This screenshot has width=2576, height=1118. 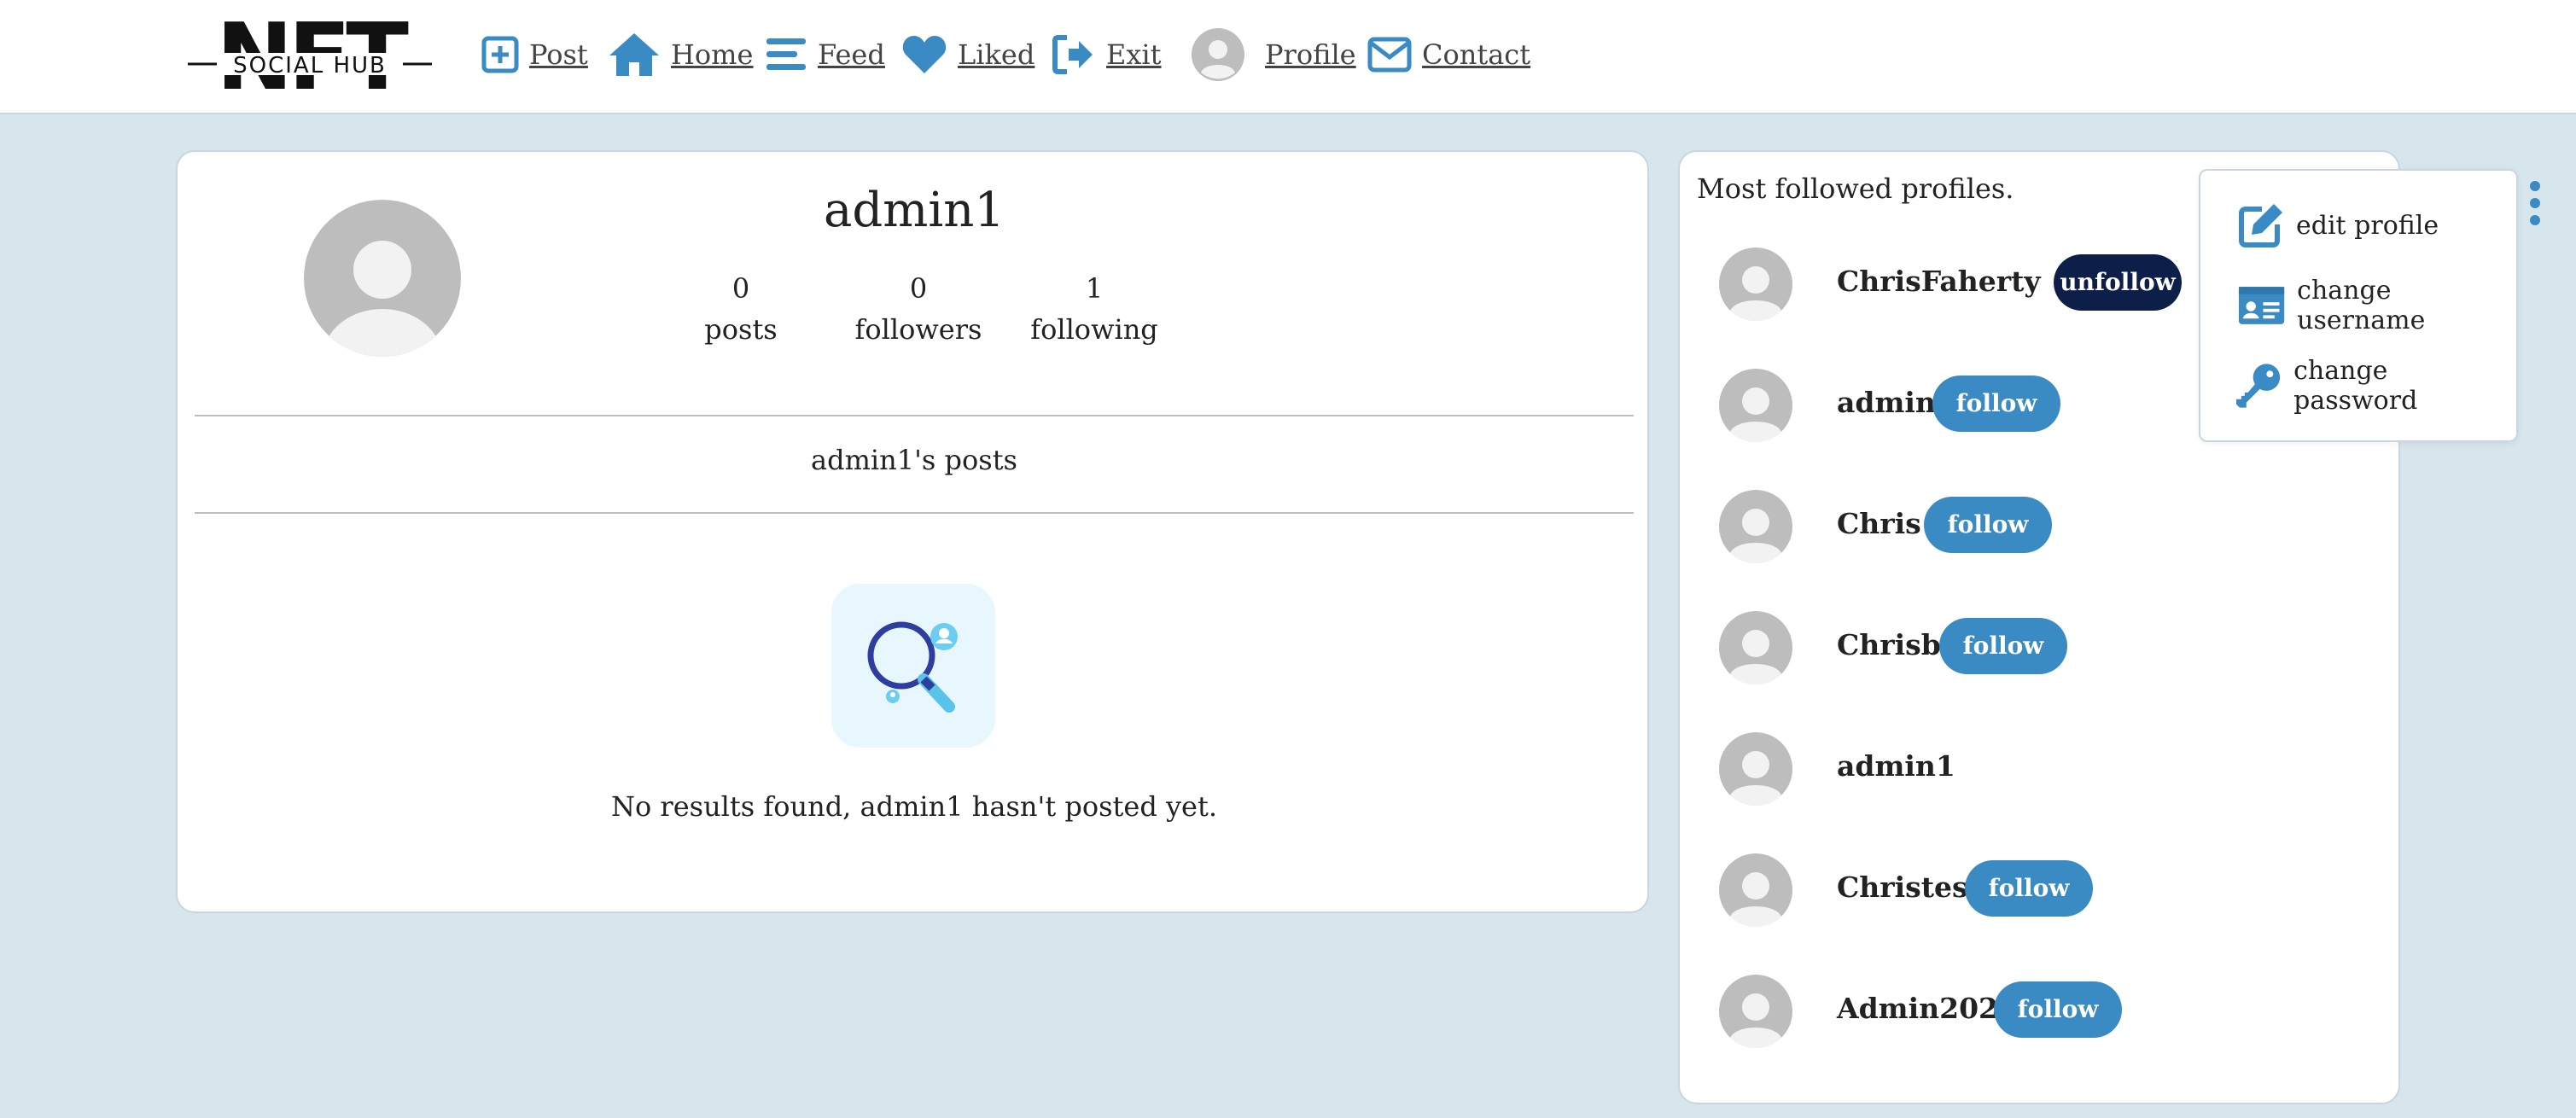 What do you see at coordinates (2261, 305) in the screenshot?
I see `id-card-icon` at bounding box center [2261, 305].